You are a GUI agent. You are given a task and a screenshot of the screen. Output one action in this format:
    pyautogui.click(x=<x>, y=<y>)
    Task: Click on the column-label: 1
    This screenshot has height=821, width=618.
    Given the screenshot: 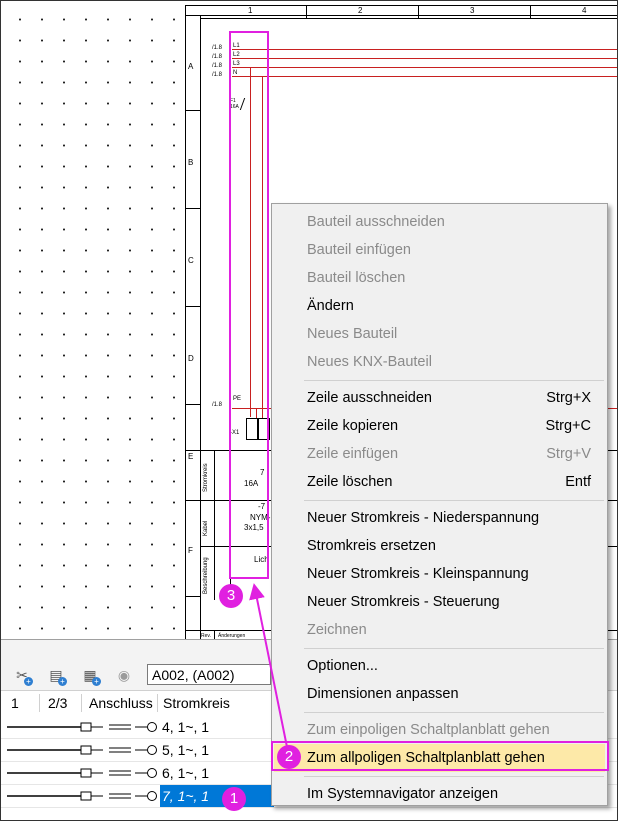 What is the action you would take?
    pyautogui.click(x=250, y=10)
    